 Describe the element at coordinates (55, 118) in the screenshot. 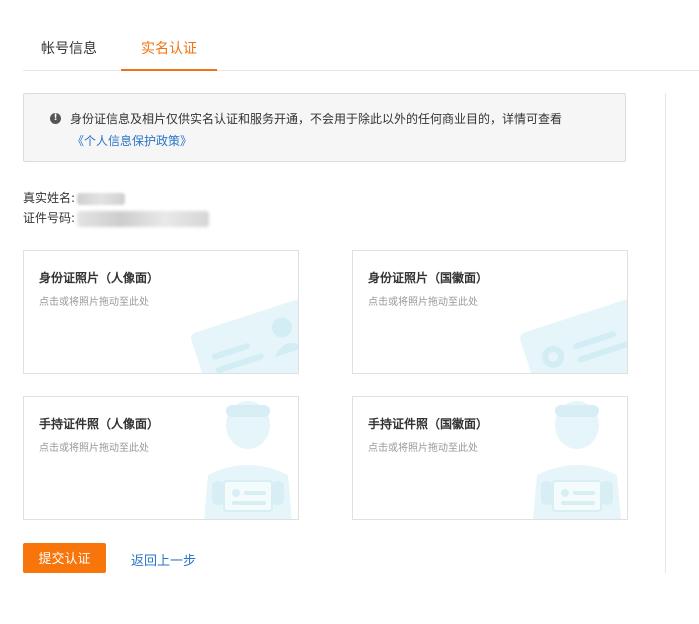

I see `info-icon: !` at that location.